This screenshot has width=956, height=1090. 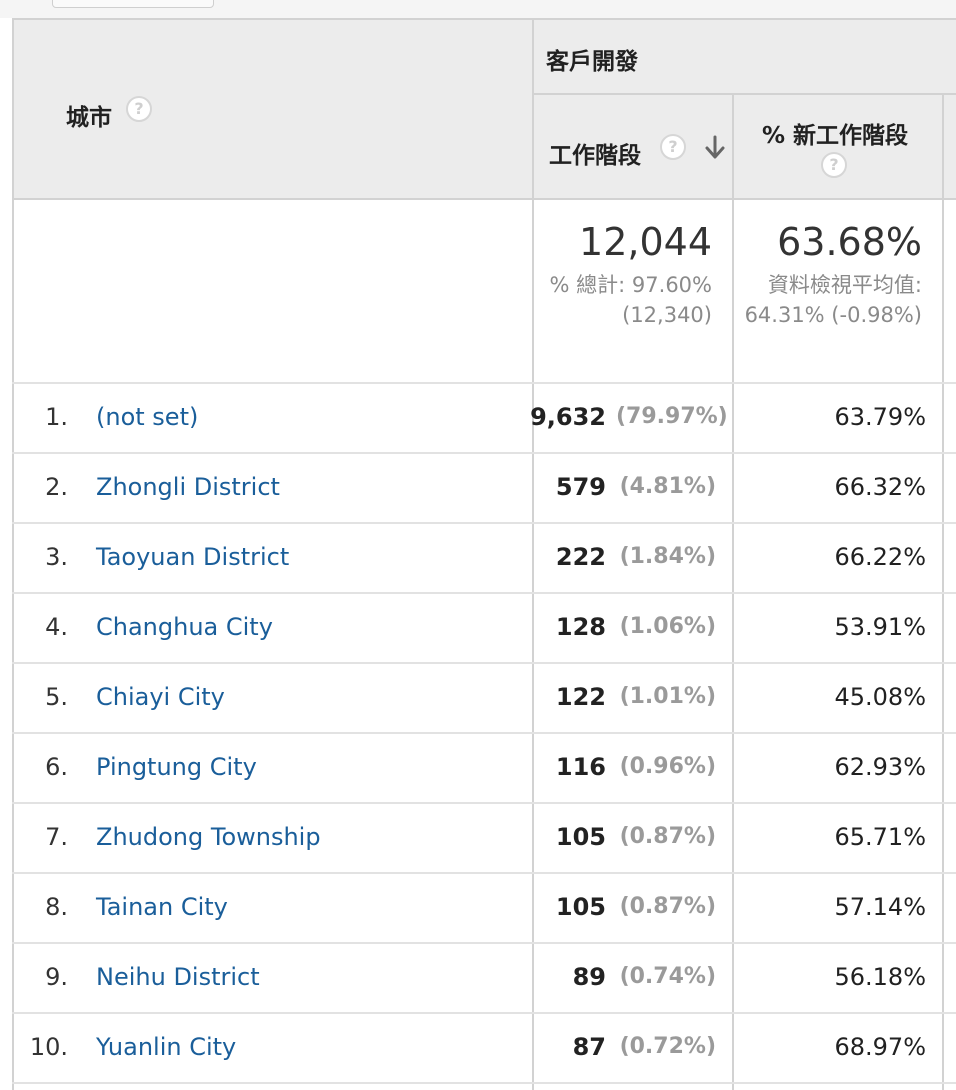 What do you see at coordinates (715, 148) in the screenshot?
I see `sort-descending-icon` at bounding box center [715, 148].